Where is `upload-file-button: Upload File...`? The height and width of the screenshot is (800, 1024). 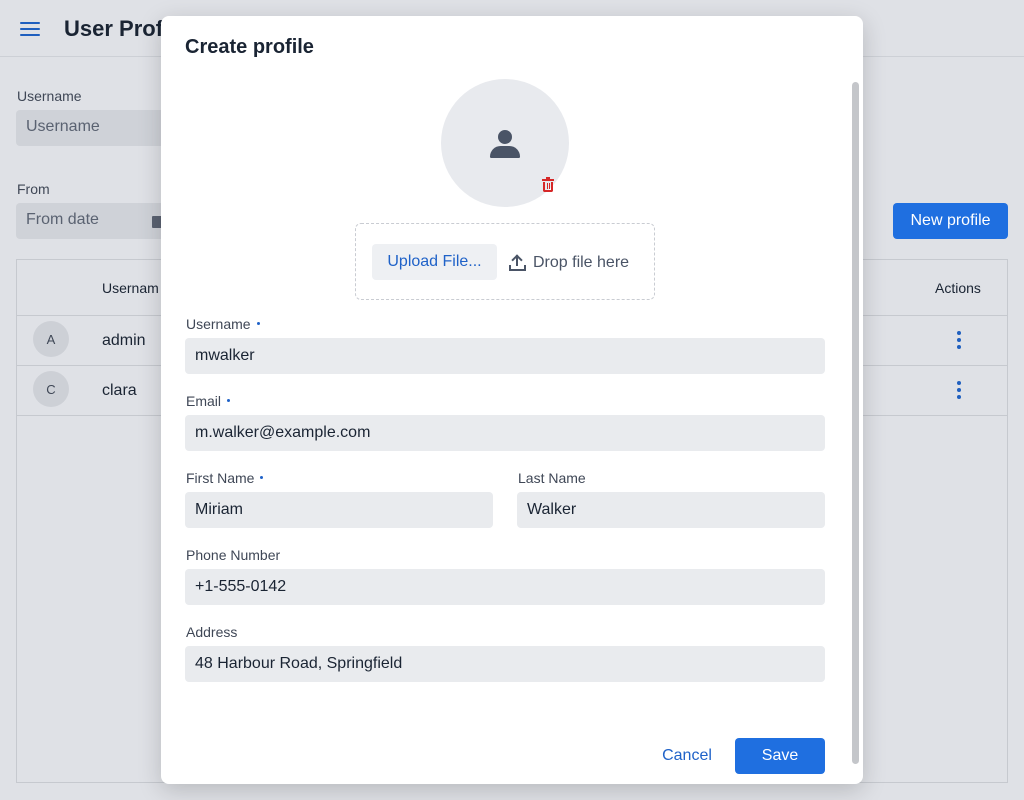
upload-file-button: Upload File... is located at coordinates (434, 262).